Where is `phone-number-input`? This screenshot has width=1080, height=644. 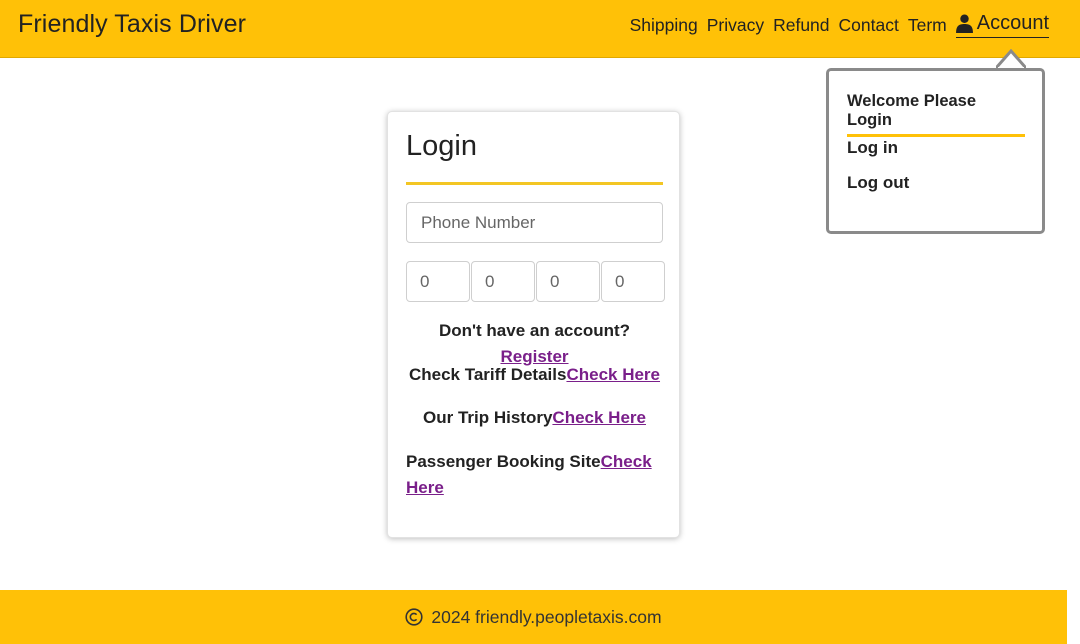 phone-number-input is located at coordinates (534, 222).